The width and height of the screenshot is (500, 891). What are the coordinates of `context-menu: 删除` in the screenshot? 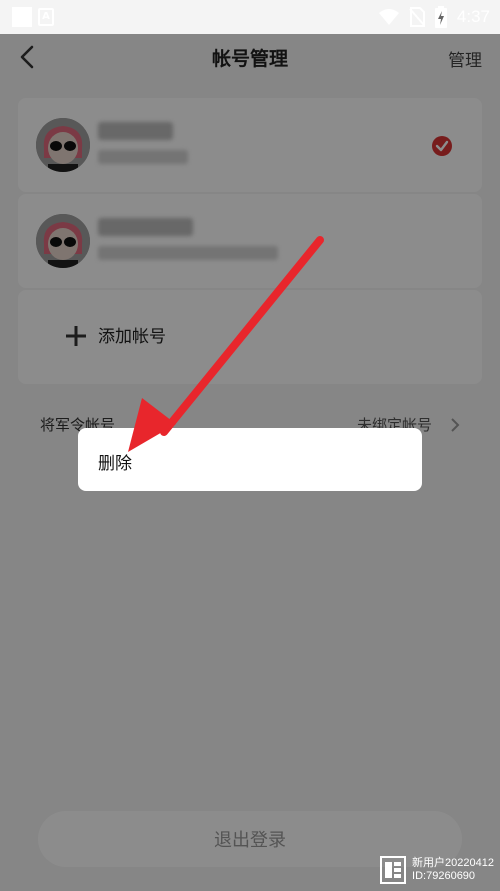 It's located at (250, 459).